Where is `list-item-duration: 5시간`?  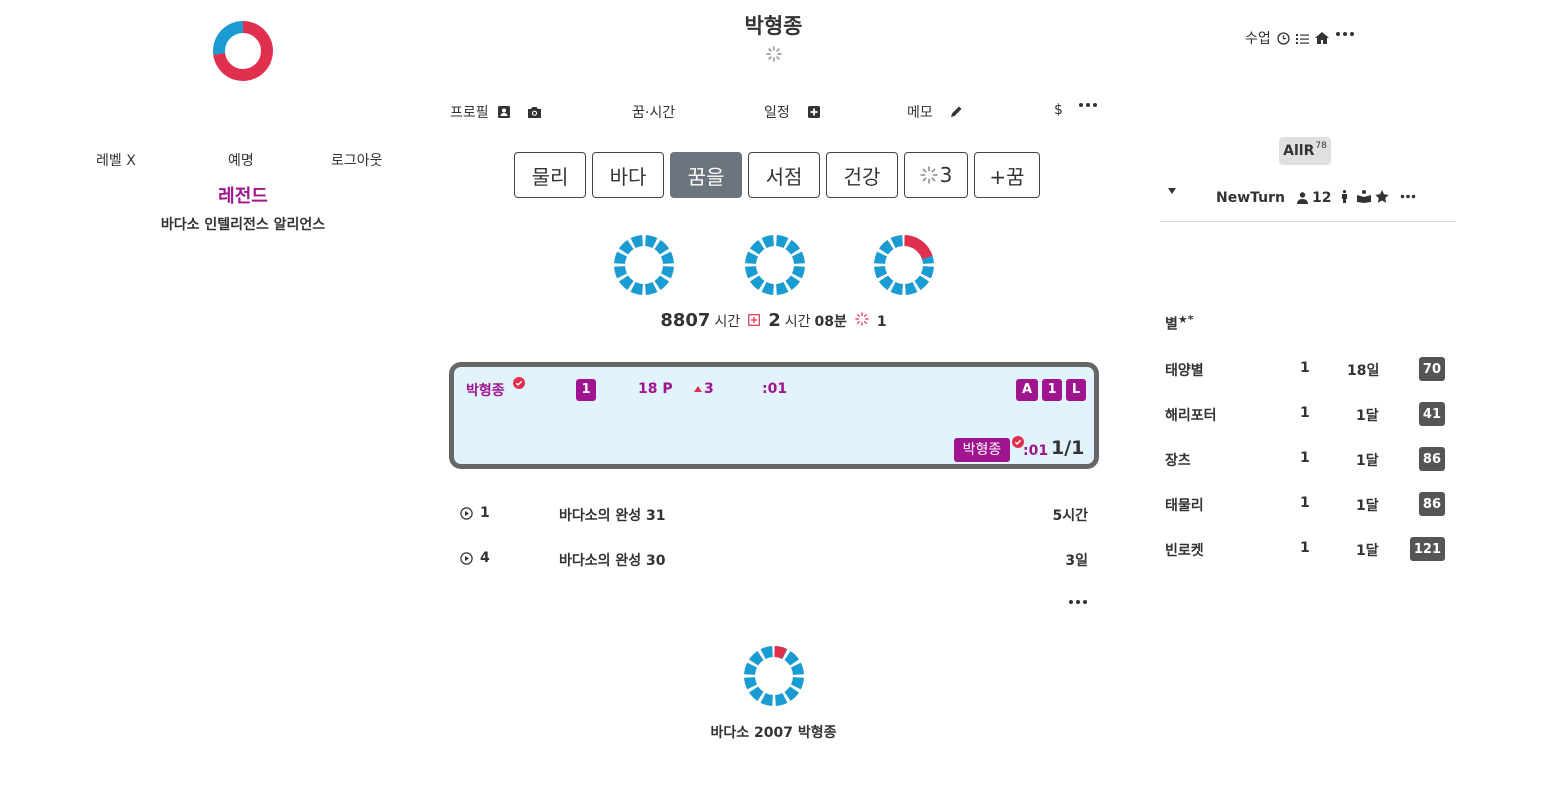 list-item-duration: 5시간 is located at coordinates (1070, 516).